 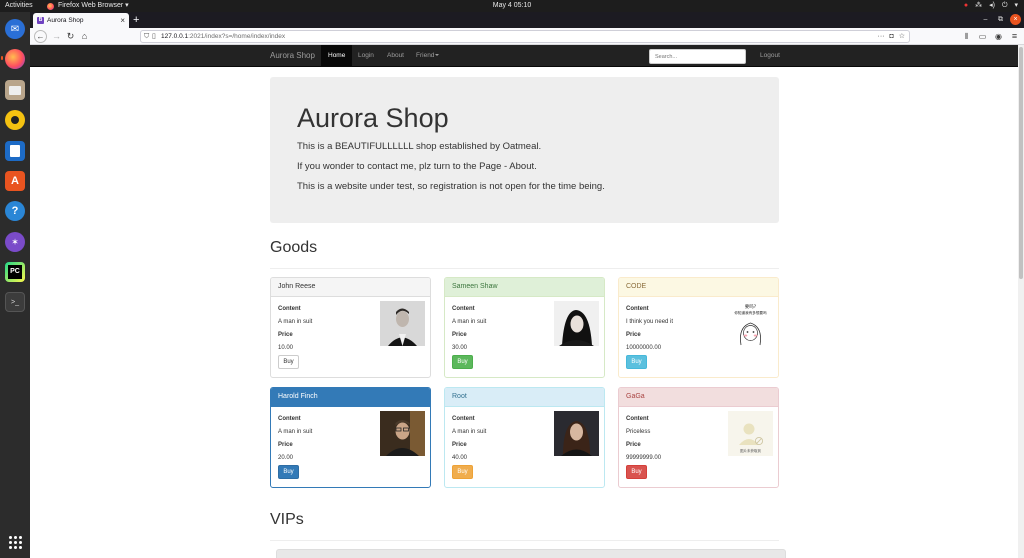 What do you see at coordinates (146, 36) in the screenshot?
I see `tracking-shield-icon: ⛉` at bounding box center [146, 36].